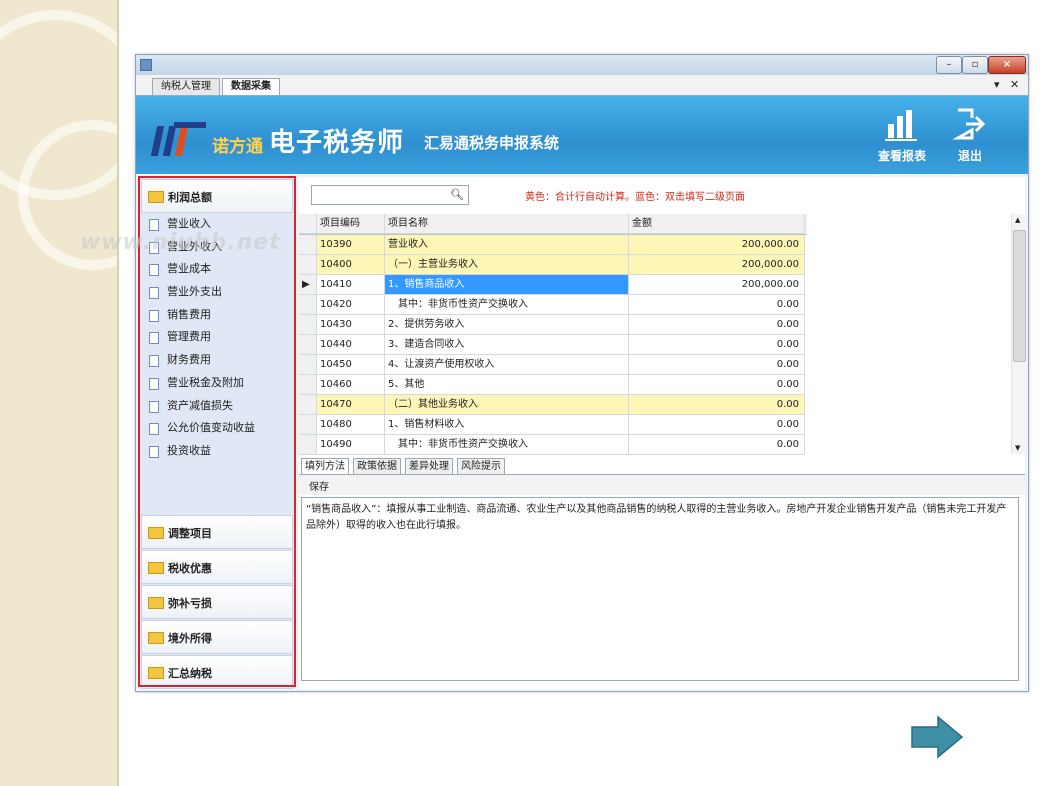 The image size is (1048, 786). Describe the element at coordinates (351, 405) in the screenshot. I see `item-code: 10470` at that location.